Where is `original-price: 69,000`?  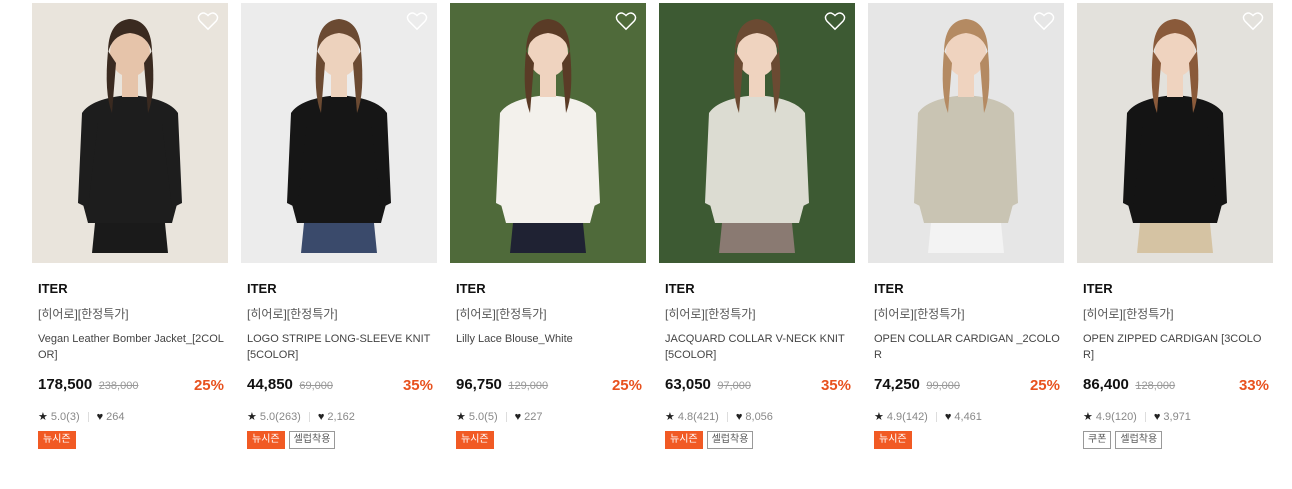
original-price: 69,000 is located at coordinates (316, 386).